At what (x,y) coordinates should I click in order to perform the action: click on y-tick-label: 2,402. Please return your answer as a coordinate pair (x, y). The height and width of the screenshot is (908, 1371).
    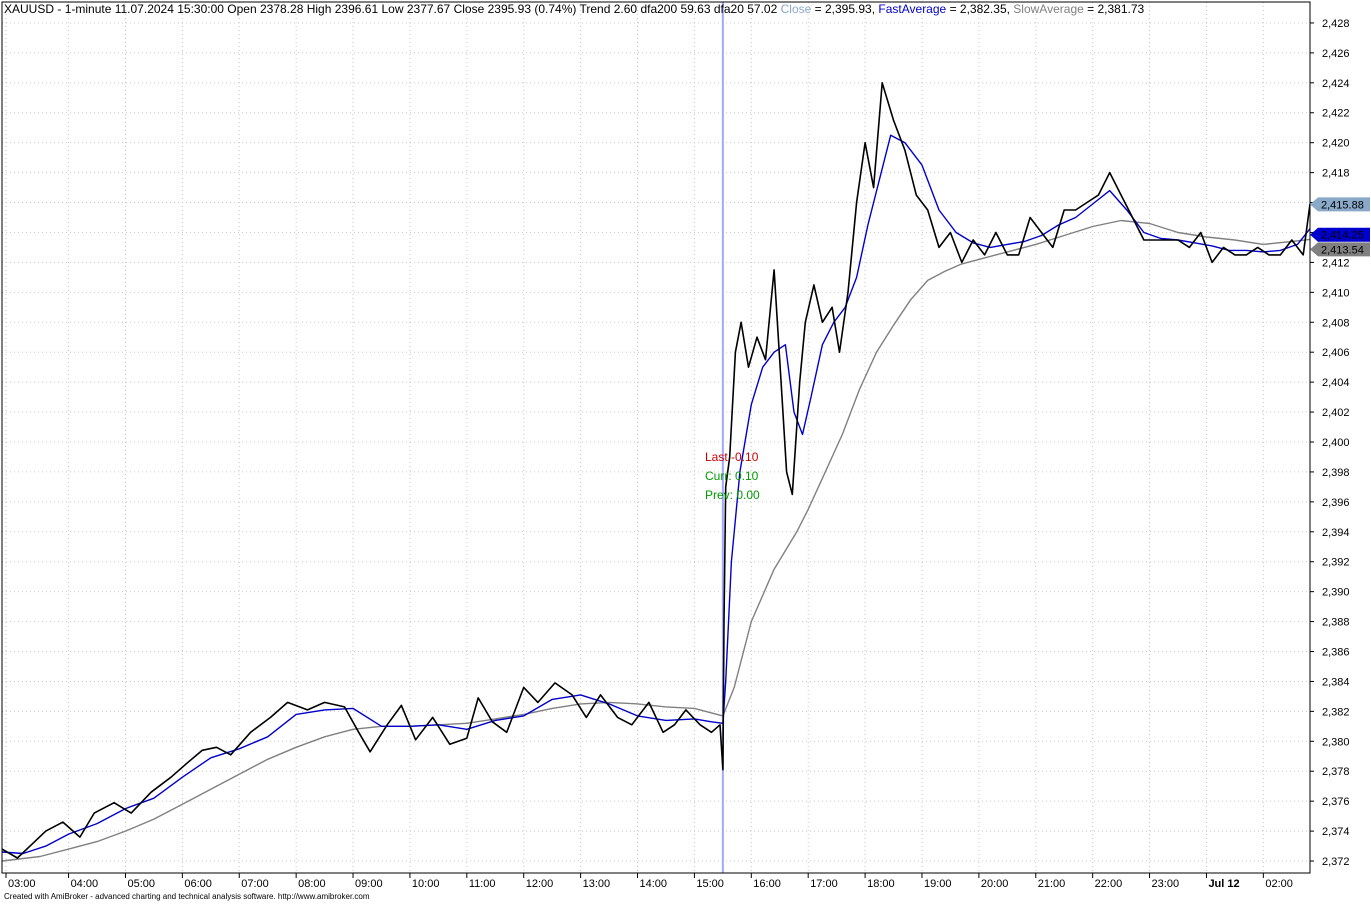
    Looking at the image, I should click on (1336, 413).